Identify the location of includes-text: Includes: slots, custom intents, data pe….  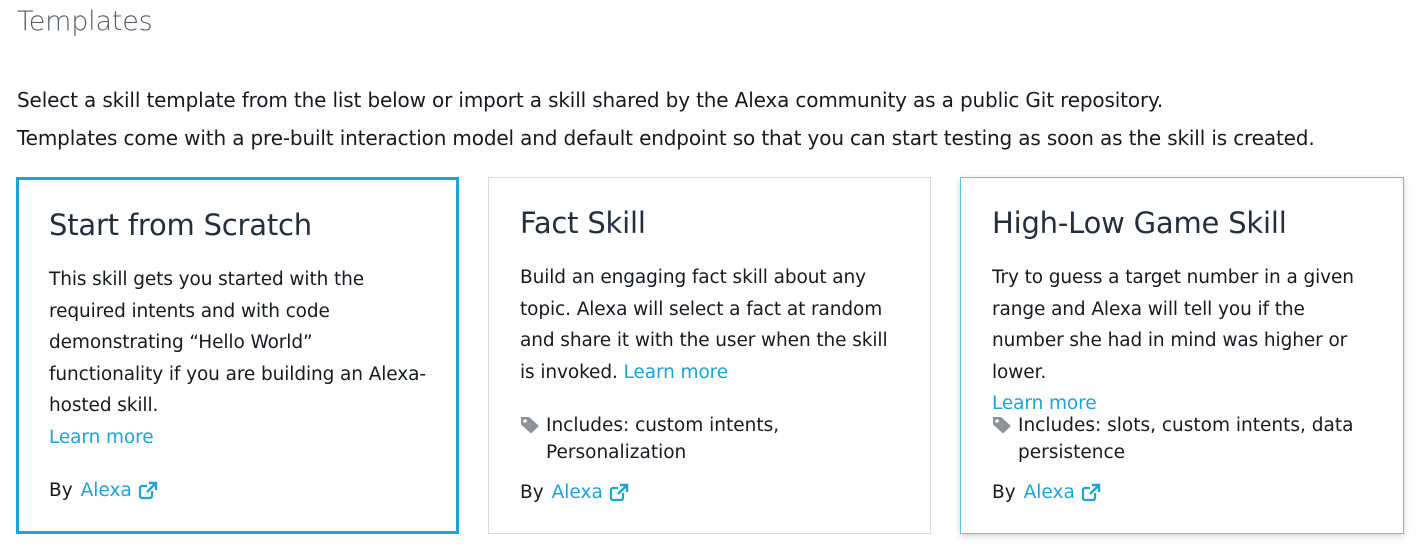
(1186, 439).